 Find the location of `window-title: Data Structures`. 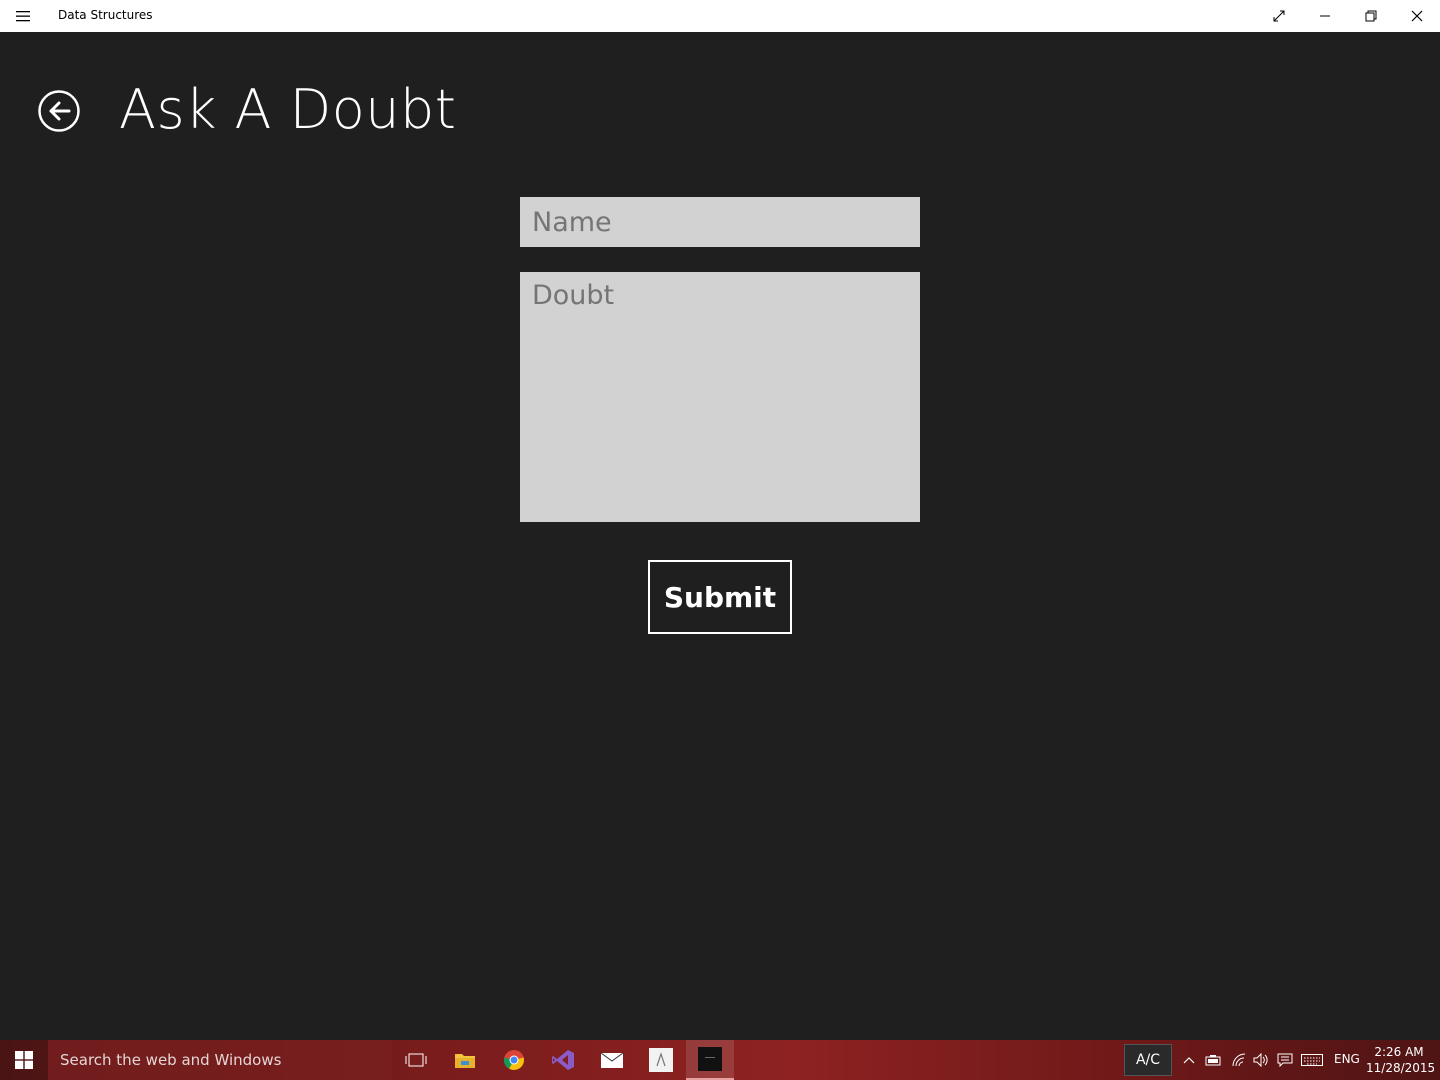

window-title: Data Structures is located at coordinates (105, 15).